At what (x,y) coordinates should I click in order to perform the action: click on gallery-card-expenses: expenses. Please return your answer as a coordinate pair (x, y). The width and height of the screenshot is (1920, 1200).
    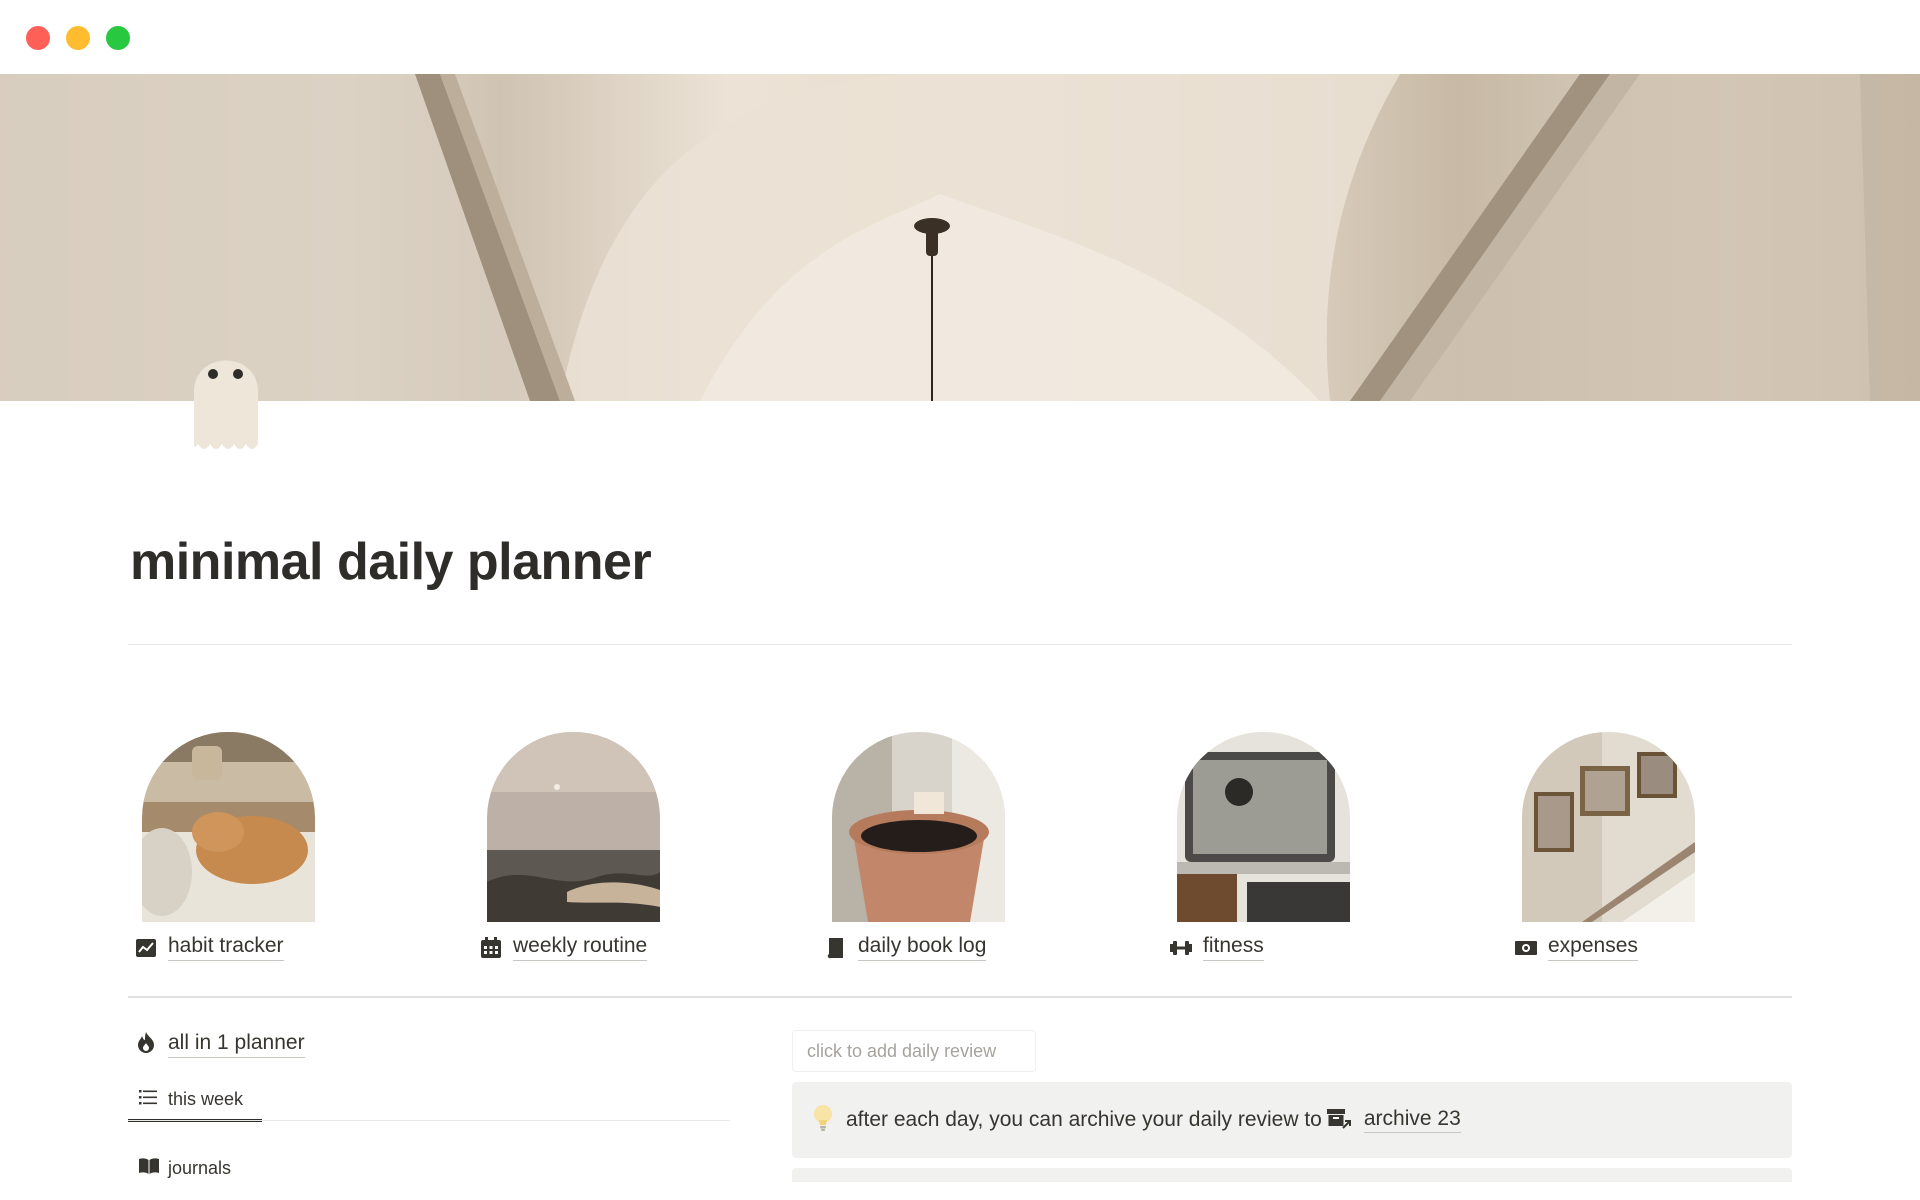
    Looking at the image, I should click on (1679, 845).